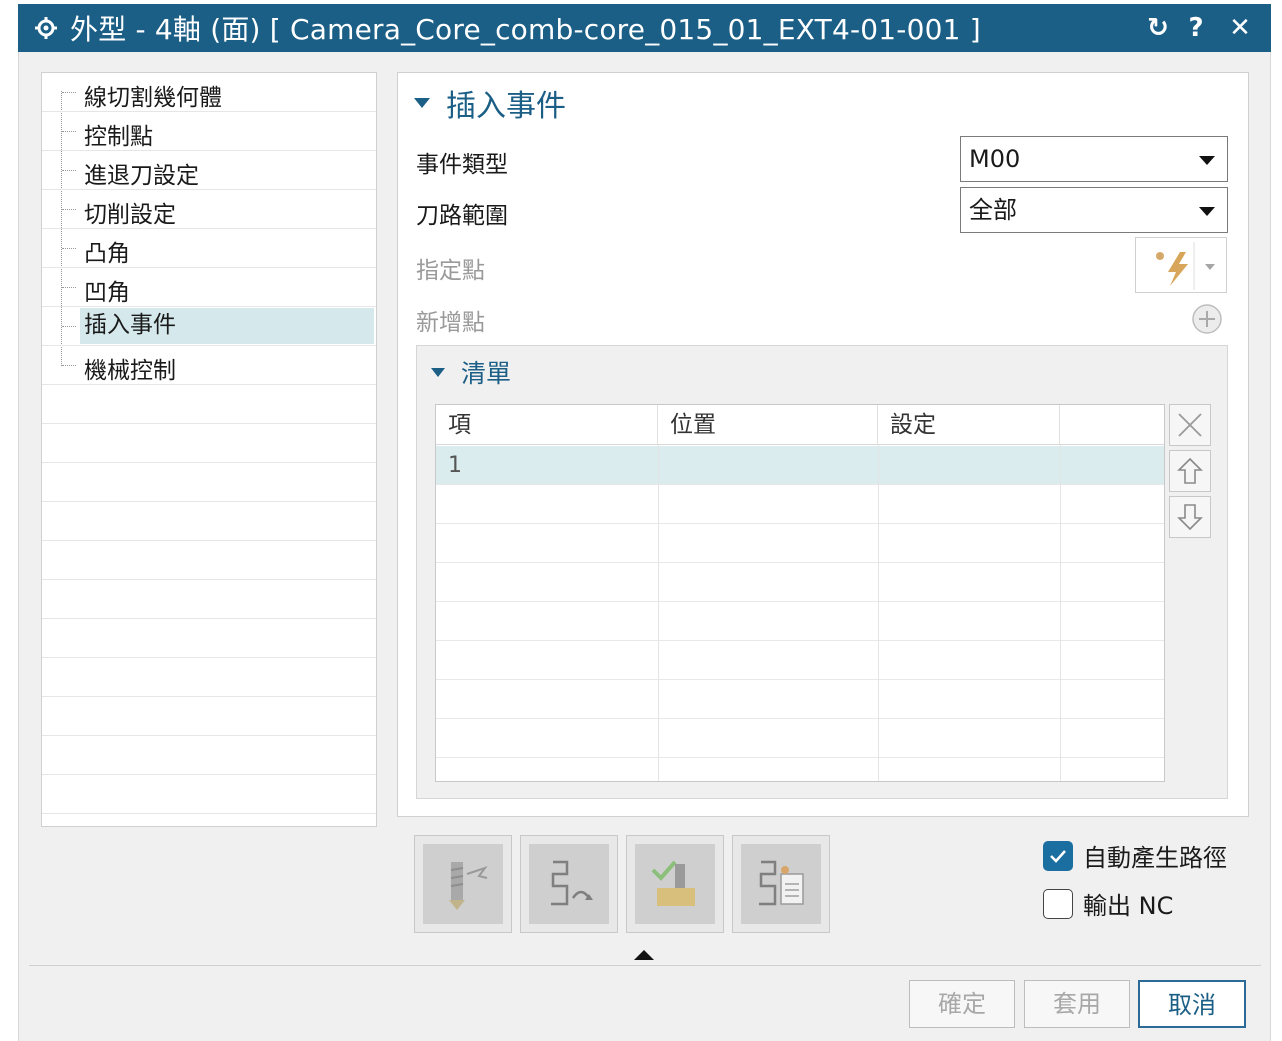 This screenshot has width=1282, height=1041. I want to click on verify-button, so click(675, 884).